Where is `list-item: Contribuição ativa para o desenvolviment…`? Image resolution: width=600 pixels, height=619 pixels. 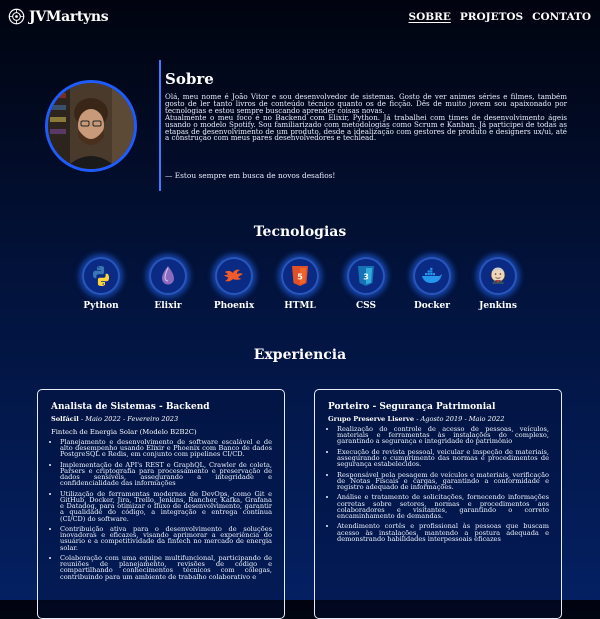
list-item: Contribuição ativa para o desenvolviment… is located at coordinates (166, 538).